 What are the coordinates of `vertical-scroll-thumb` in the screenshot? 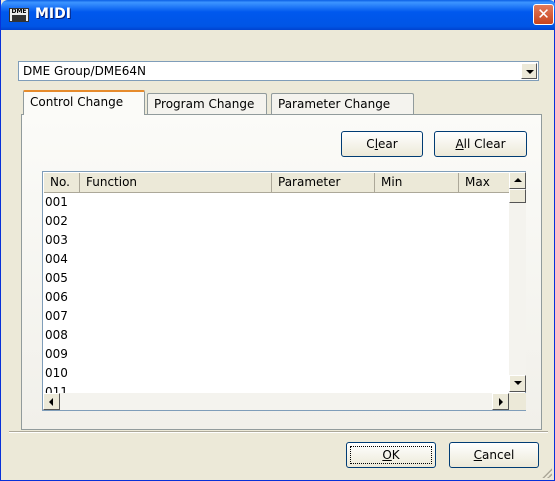 It's located at (517, 196).